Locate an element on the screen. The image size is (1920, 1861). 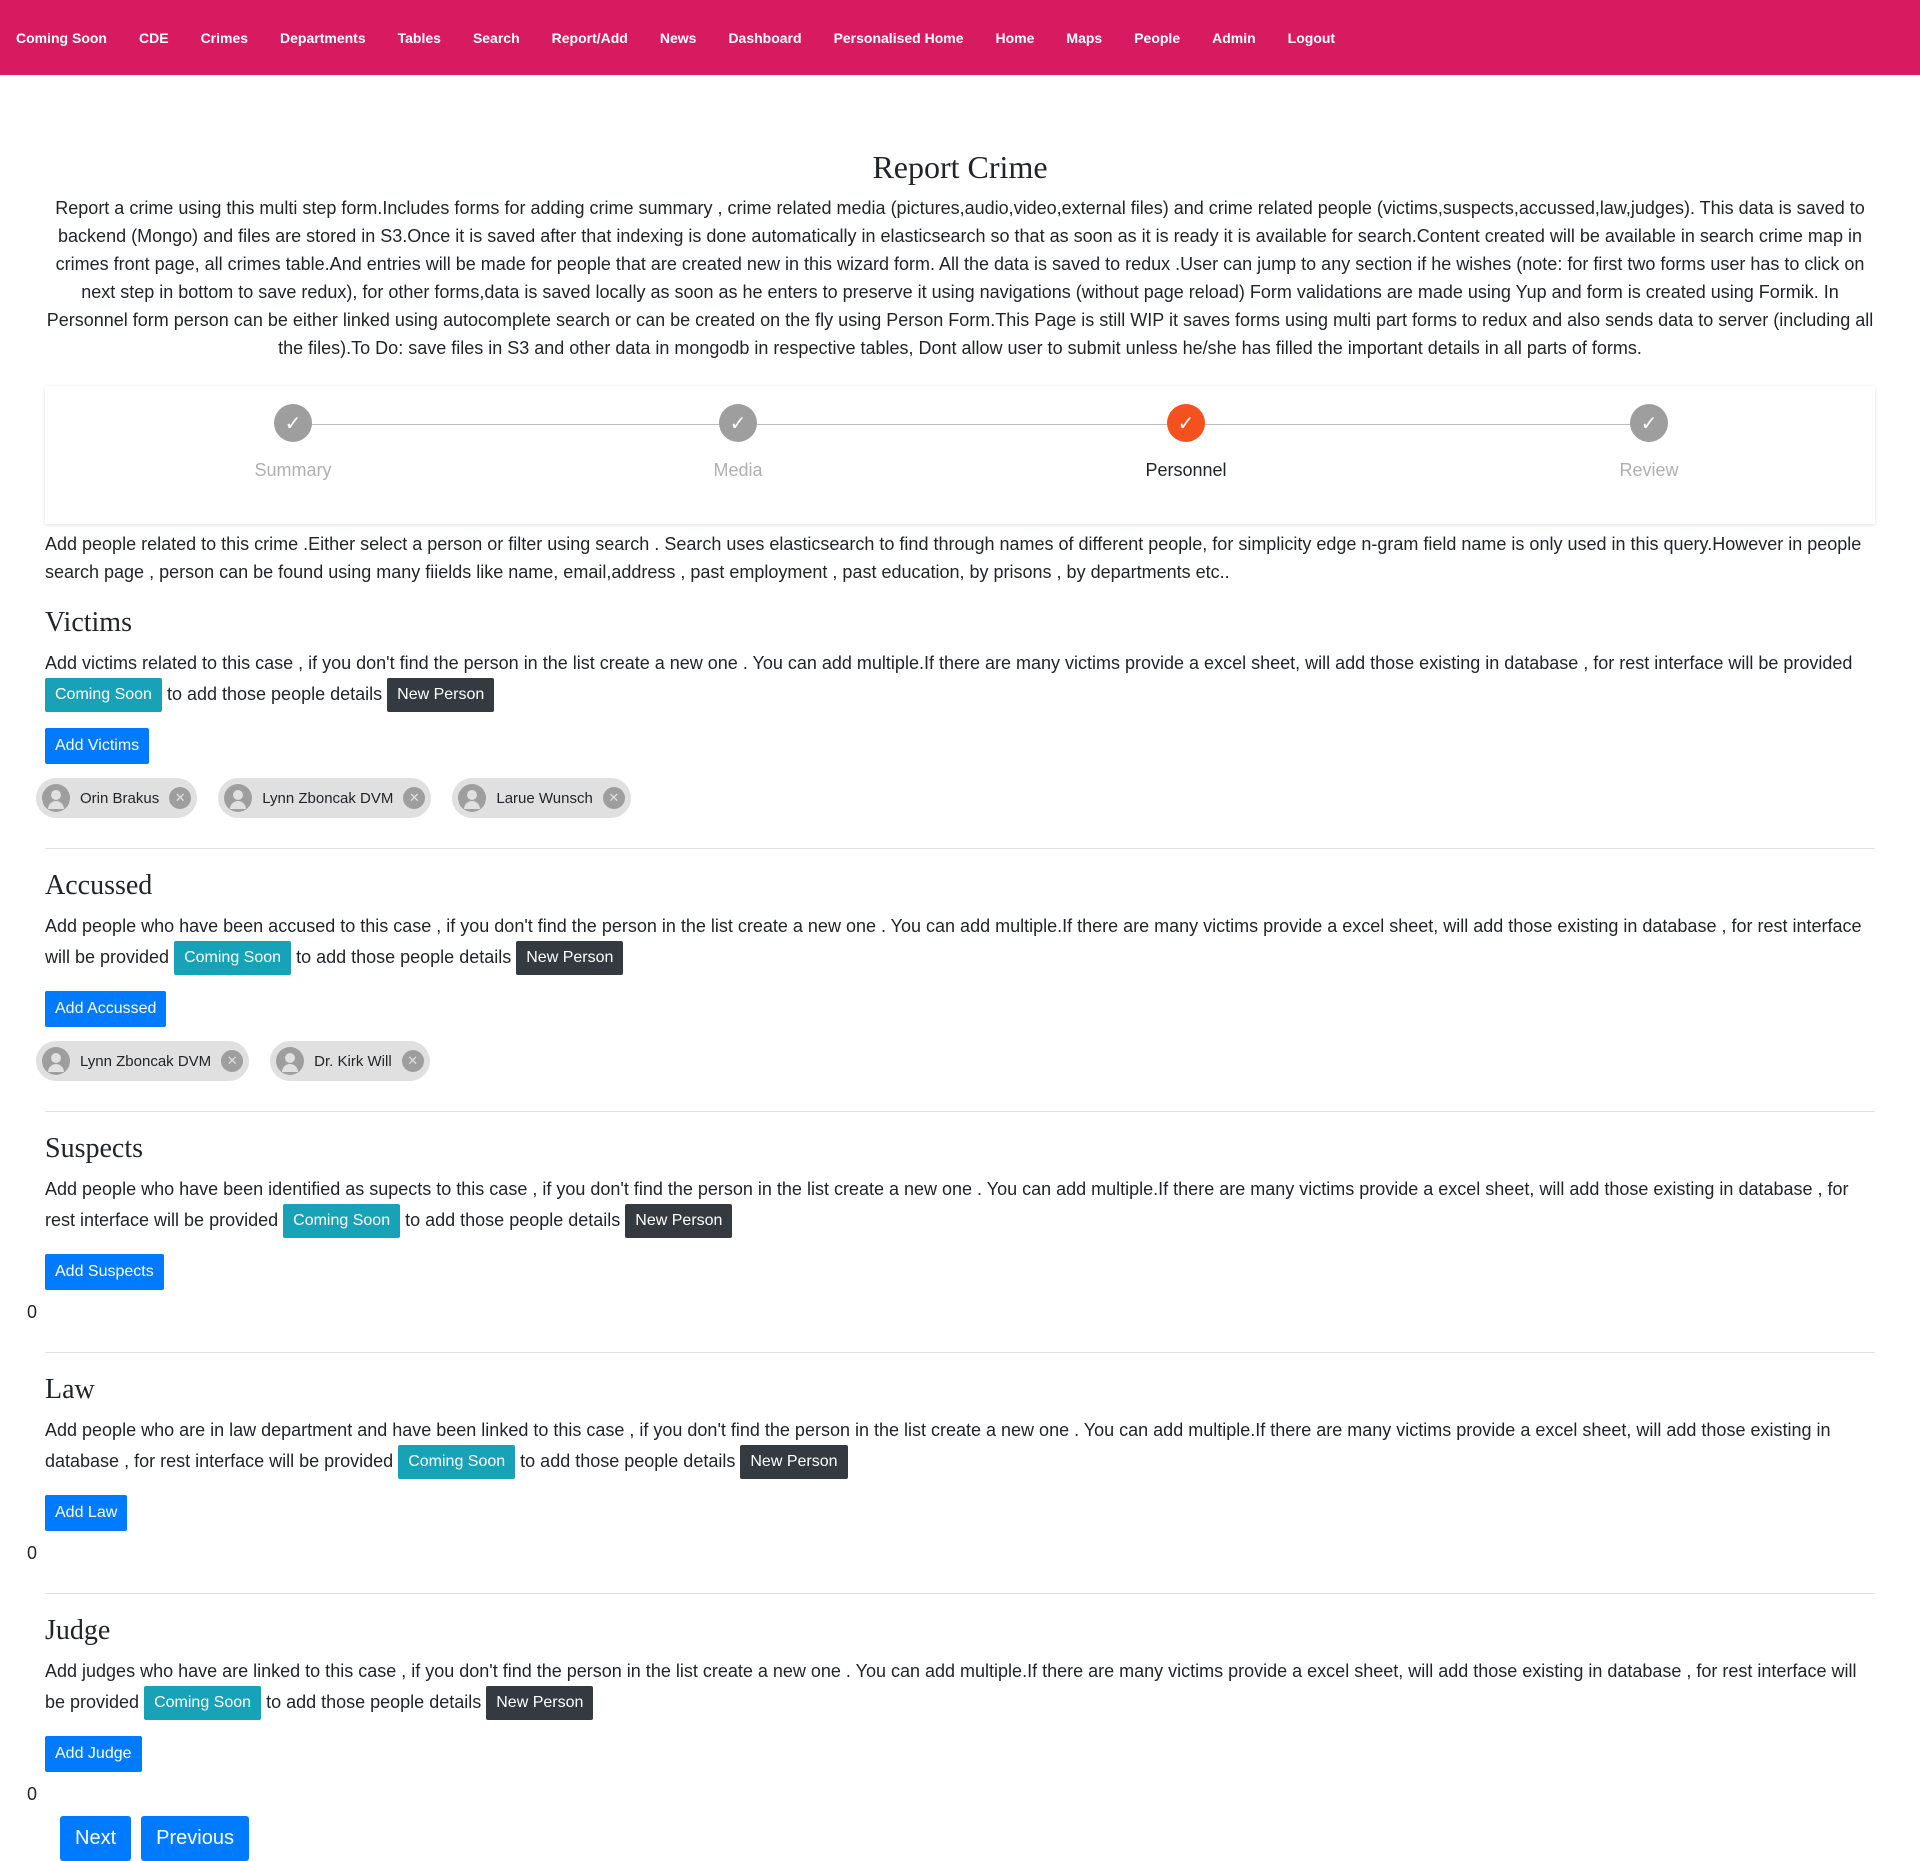
section-title: Suspects is located at coordinates (94, 1148).